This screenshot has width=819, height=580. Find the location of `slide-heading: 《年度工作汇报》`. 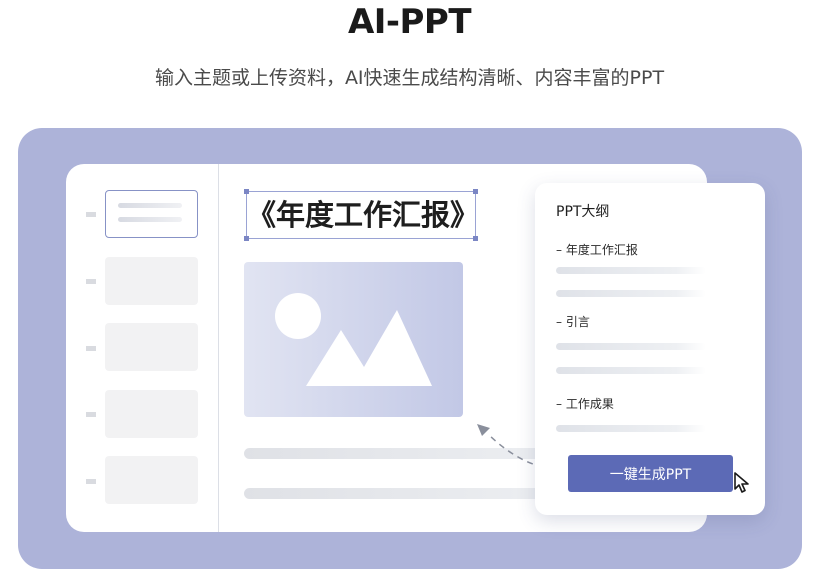

slide-heading: 《年度工作汇报》 is located at coordinates (363, 215).